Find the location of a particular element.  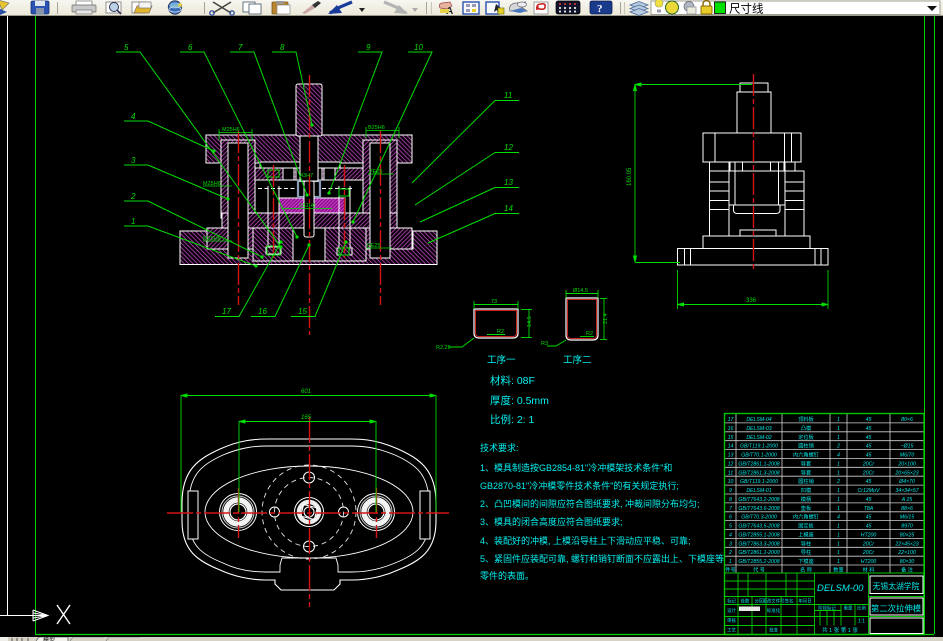

svg-text: 材 料 is located at coordinates (869, 570).